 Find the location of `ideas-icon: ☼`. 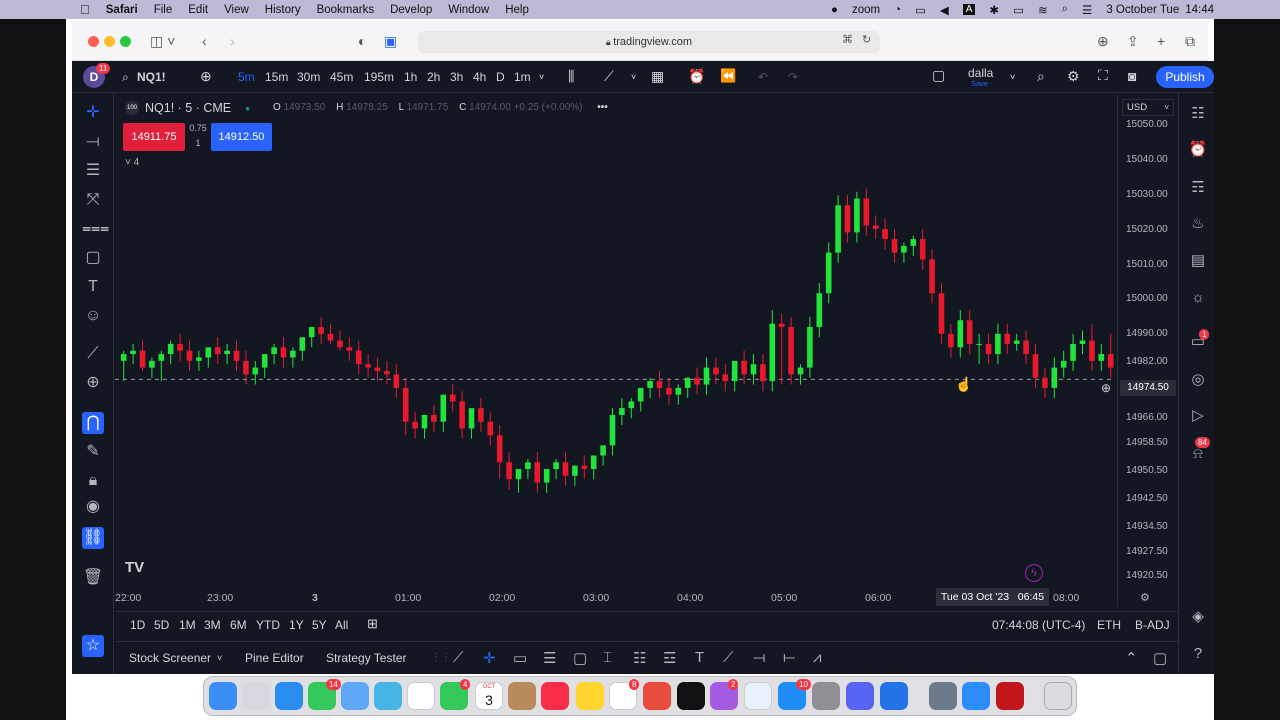

ideas-icon: ☼ is located at coordinates (1198, 298).